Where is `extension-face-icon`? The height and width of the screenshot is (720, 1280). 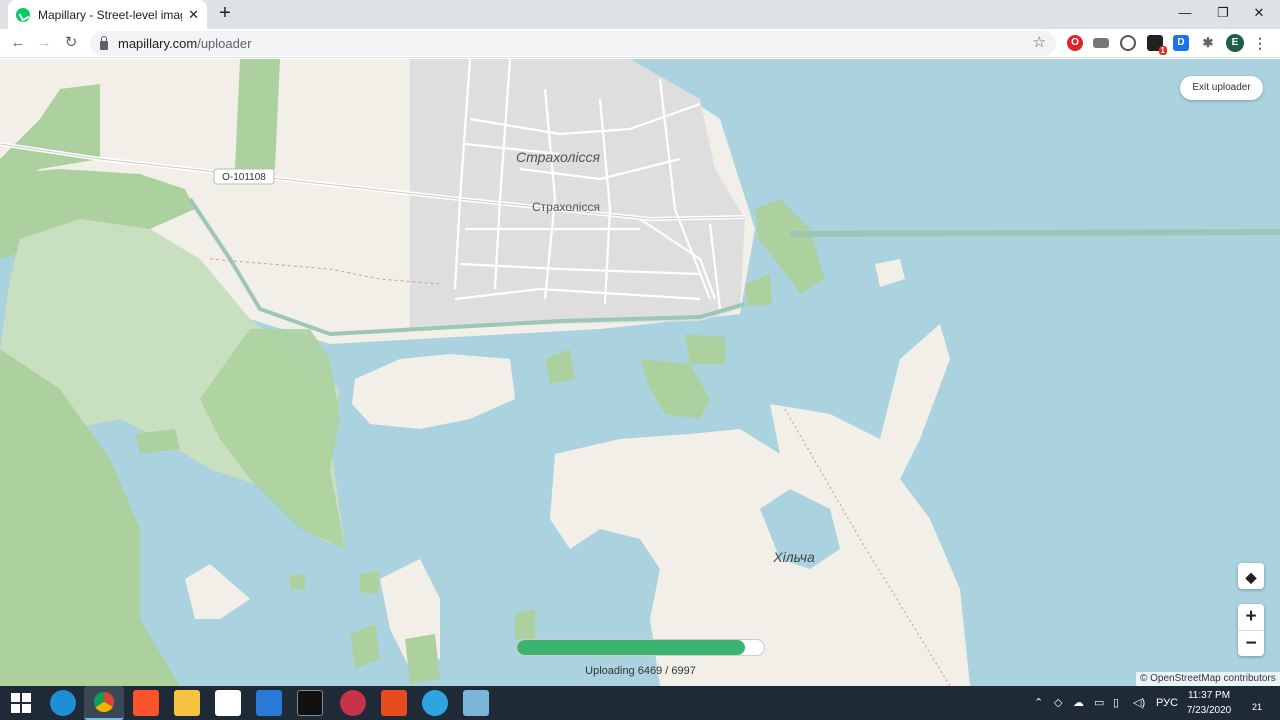
extension-face-icon is located at coordinates (1128, 43).